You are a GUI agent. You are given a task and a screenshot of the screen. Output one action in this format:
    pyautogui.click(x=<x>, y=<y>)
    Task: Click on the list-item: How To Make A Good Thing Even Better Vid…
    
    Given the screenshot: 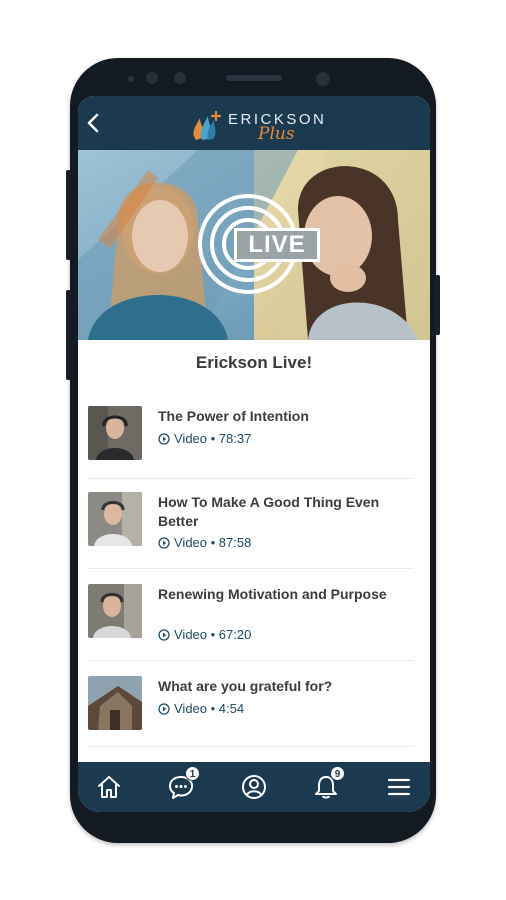 What is the action you would take?
    pyautogui.click(x=251, y=522)
    